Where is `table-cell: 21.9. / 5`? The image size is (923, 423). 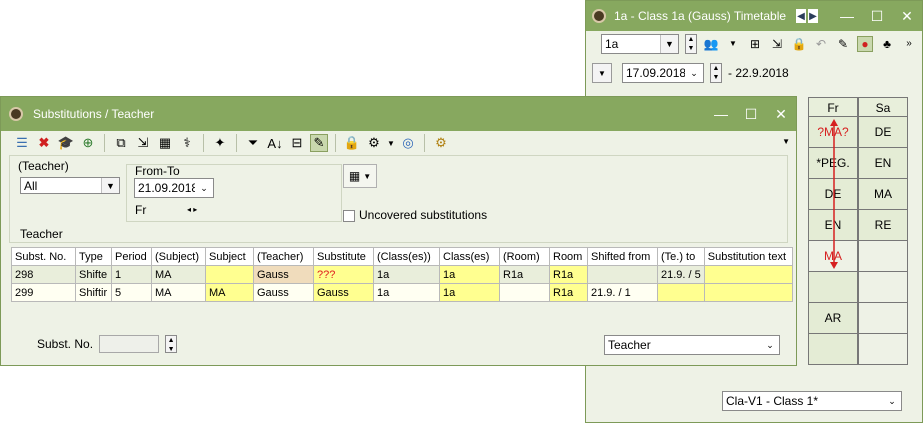 table-cell: 21.9. / 5 is located at coordinates (681, 274).